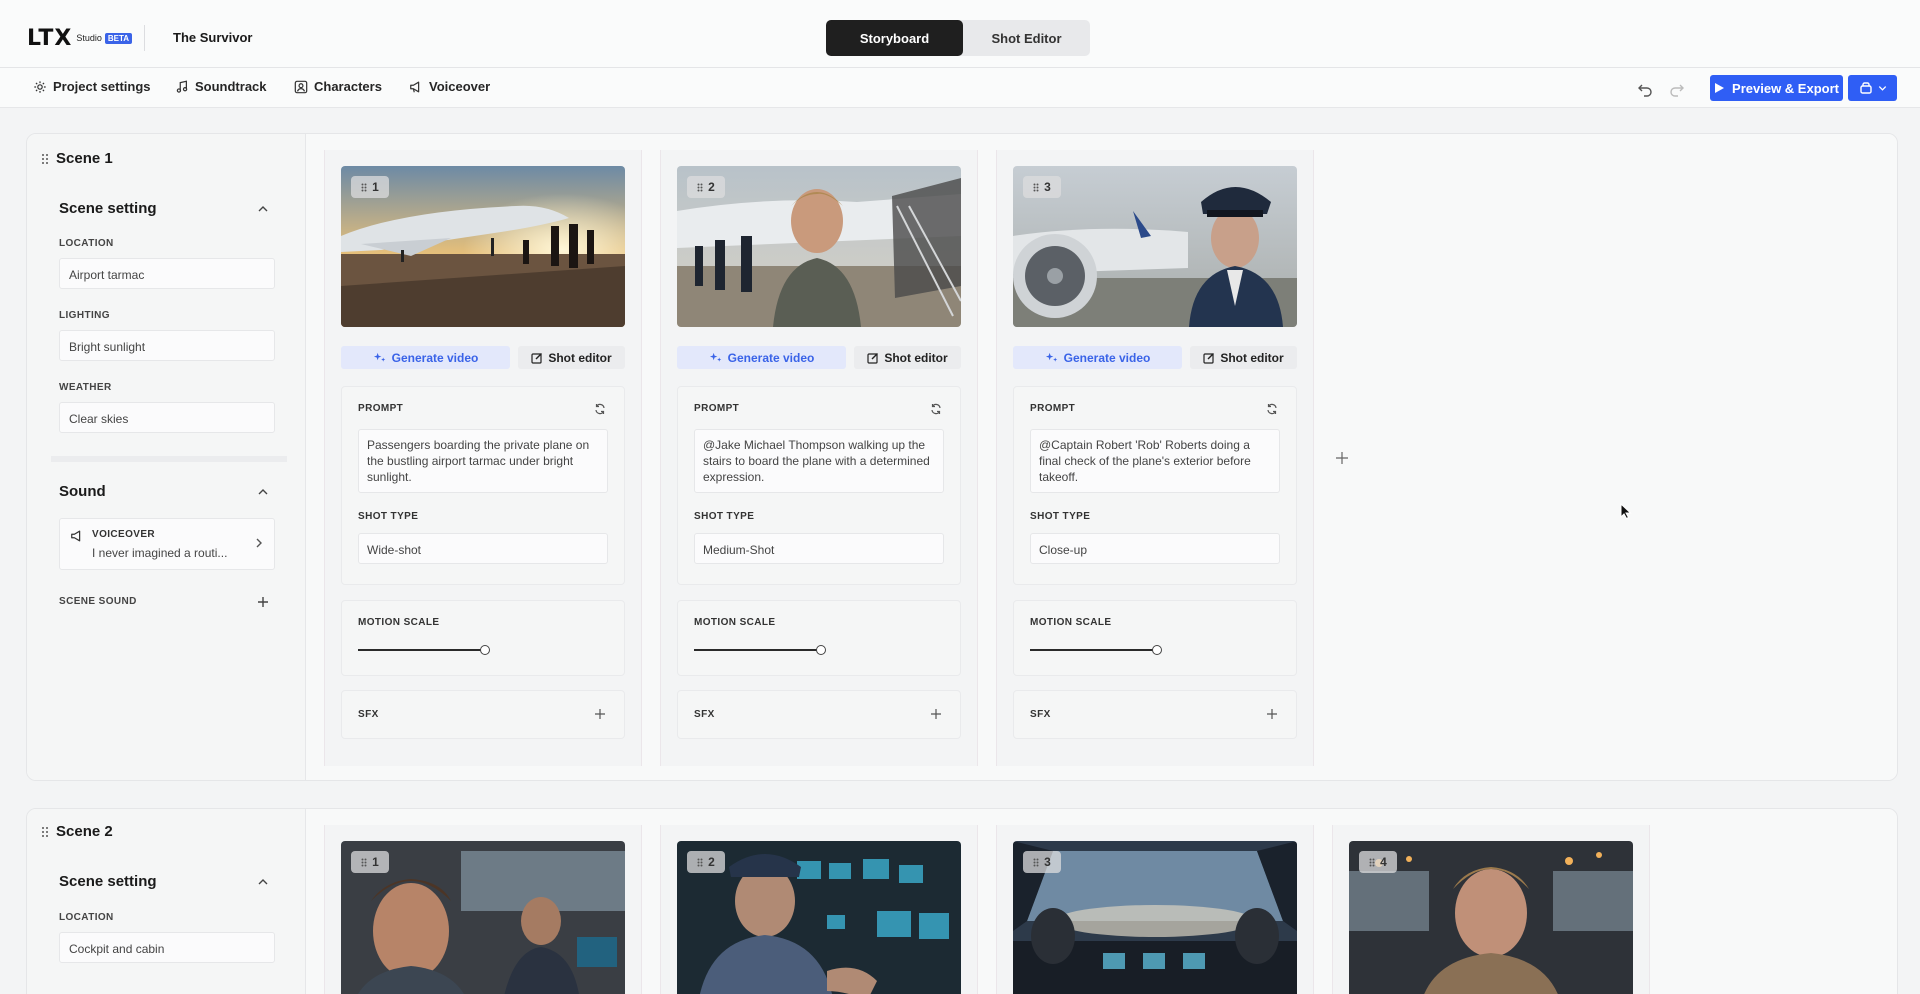 The image size is (1920, 994). I want to click on shot-card: 2, so click(819, 909).